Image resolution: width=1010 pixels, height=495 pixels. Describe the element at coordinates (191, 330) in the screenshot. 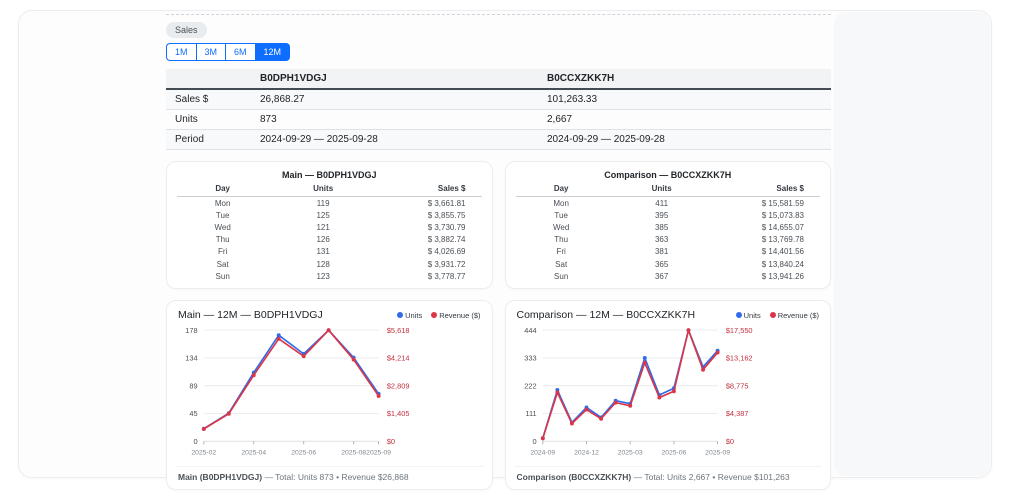

I see `left-axis-tick: 178` at that location.